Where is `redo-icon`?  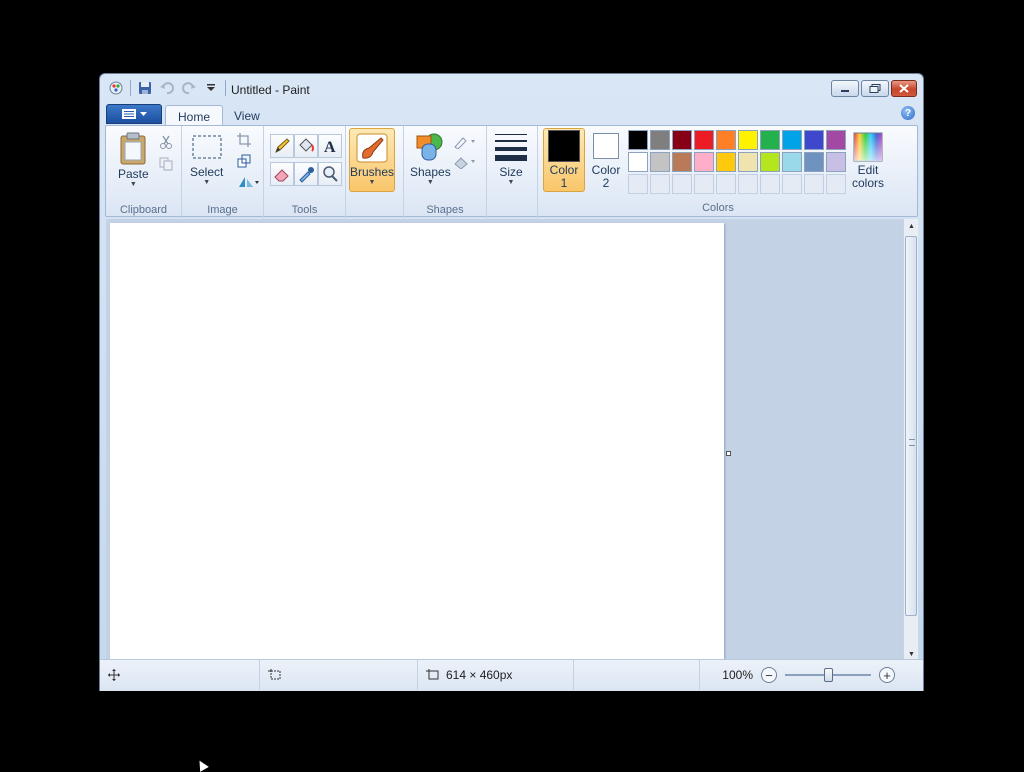 redo-icon is located at coordinates (189, 88).